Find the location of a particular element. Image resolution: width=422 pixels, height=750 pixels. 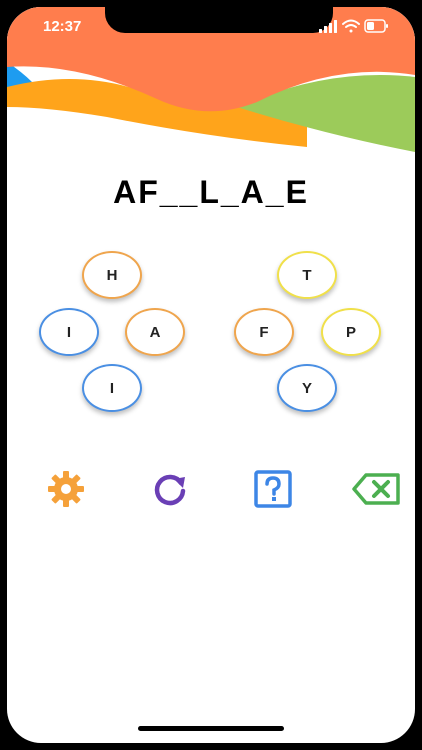

signal-icon is located at coordinates (328, 26).